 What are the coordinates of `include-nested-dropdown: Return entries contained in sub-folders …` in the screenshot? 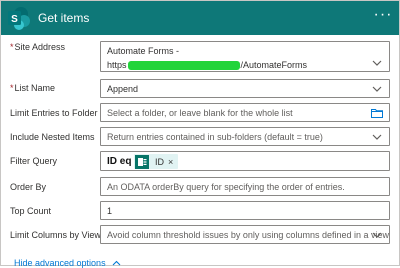 It's located at (245, 136).